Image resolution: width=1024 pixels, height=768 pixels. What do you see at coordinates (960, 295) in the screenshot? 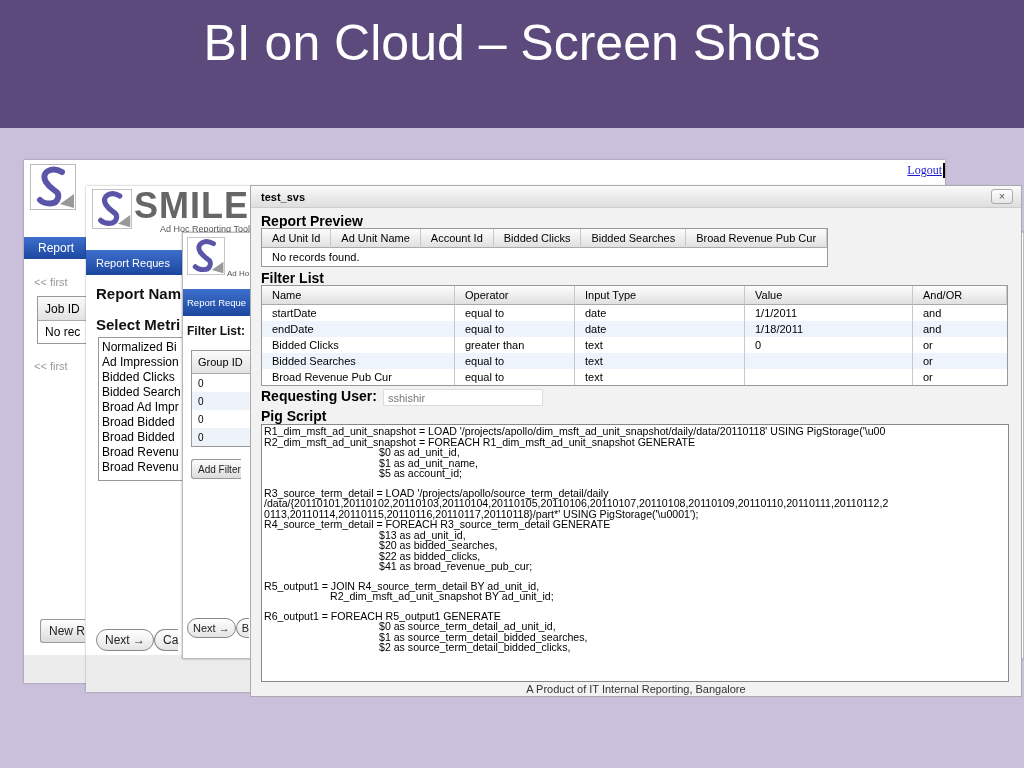
I see `column-header: And/OR` at bounding box center [960, 295].